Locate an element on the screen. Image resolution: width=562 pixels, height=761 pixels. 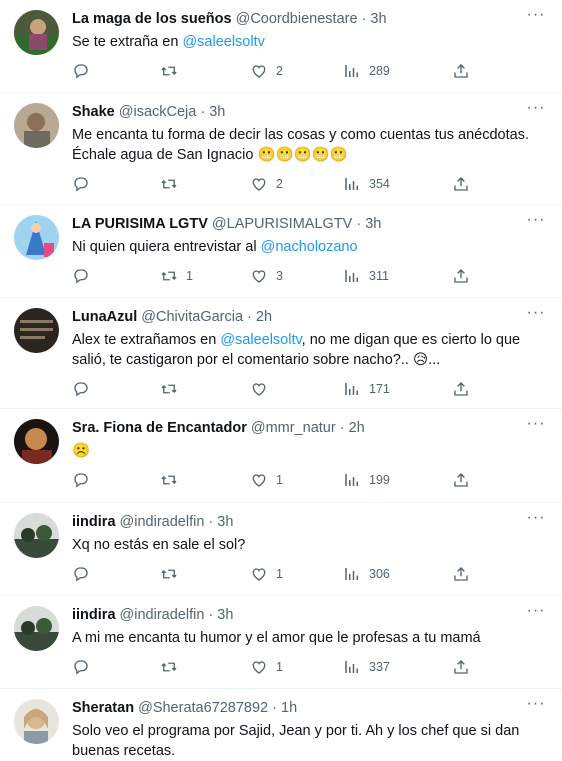
author-handle: @LAPURISIMALGTV is located at coordinates (282, 224).